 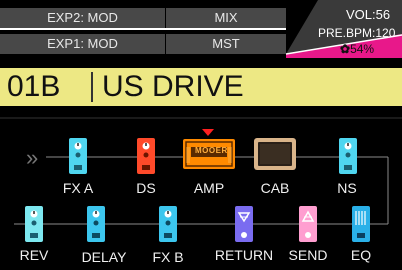 I want to click on mix-knob-label: MIX, so click(x=226, y=18).